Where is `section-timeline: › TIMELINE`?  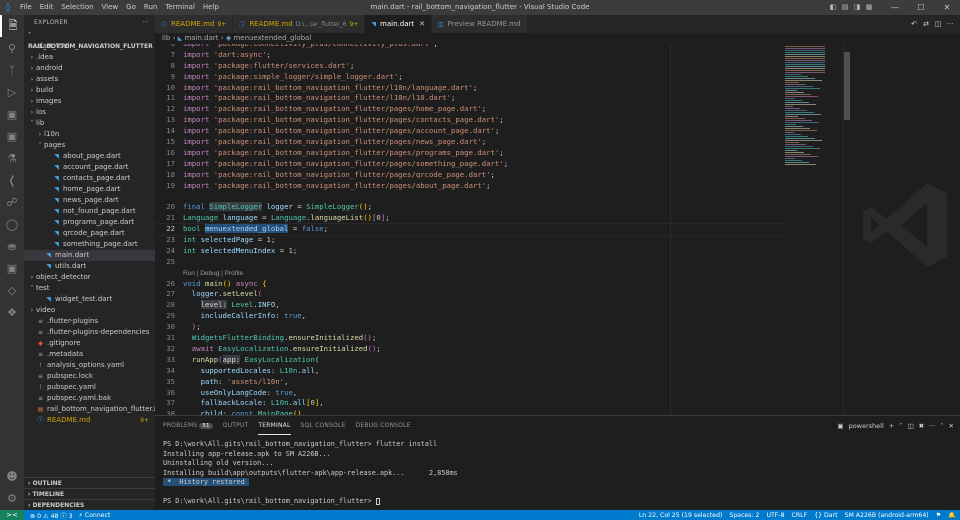 section-timeline: › TIMELINE is located at coordinates (89, 493).